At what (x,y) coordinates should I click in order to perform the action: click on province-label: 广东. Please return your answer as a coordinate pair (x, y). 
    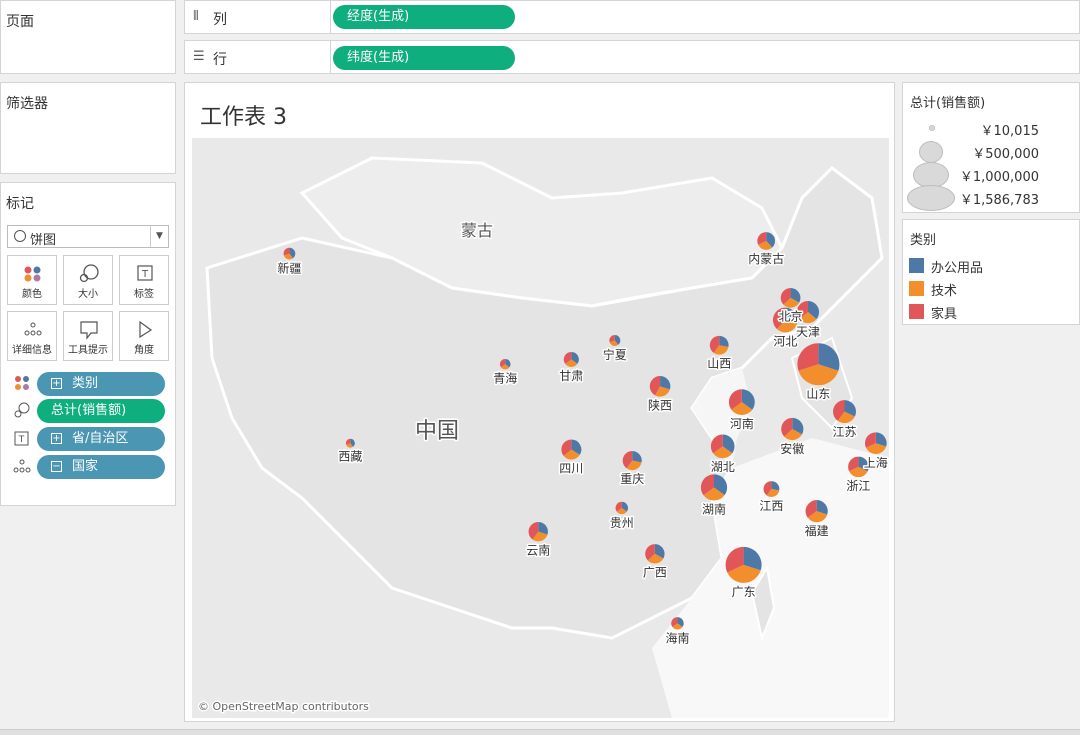
    Looking at the image, I should click on (744, 592).